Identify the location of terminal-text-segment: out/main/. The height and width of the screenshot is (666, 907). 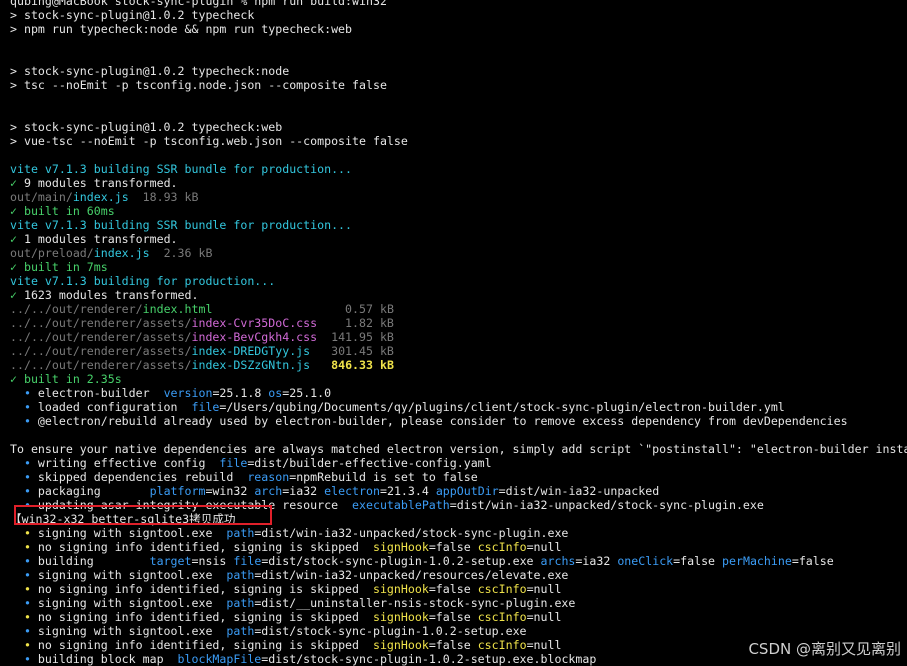
(41, 197).